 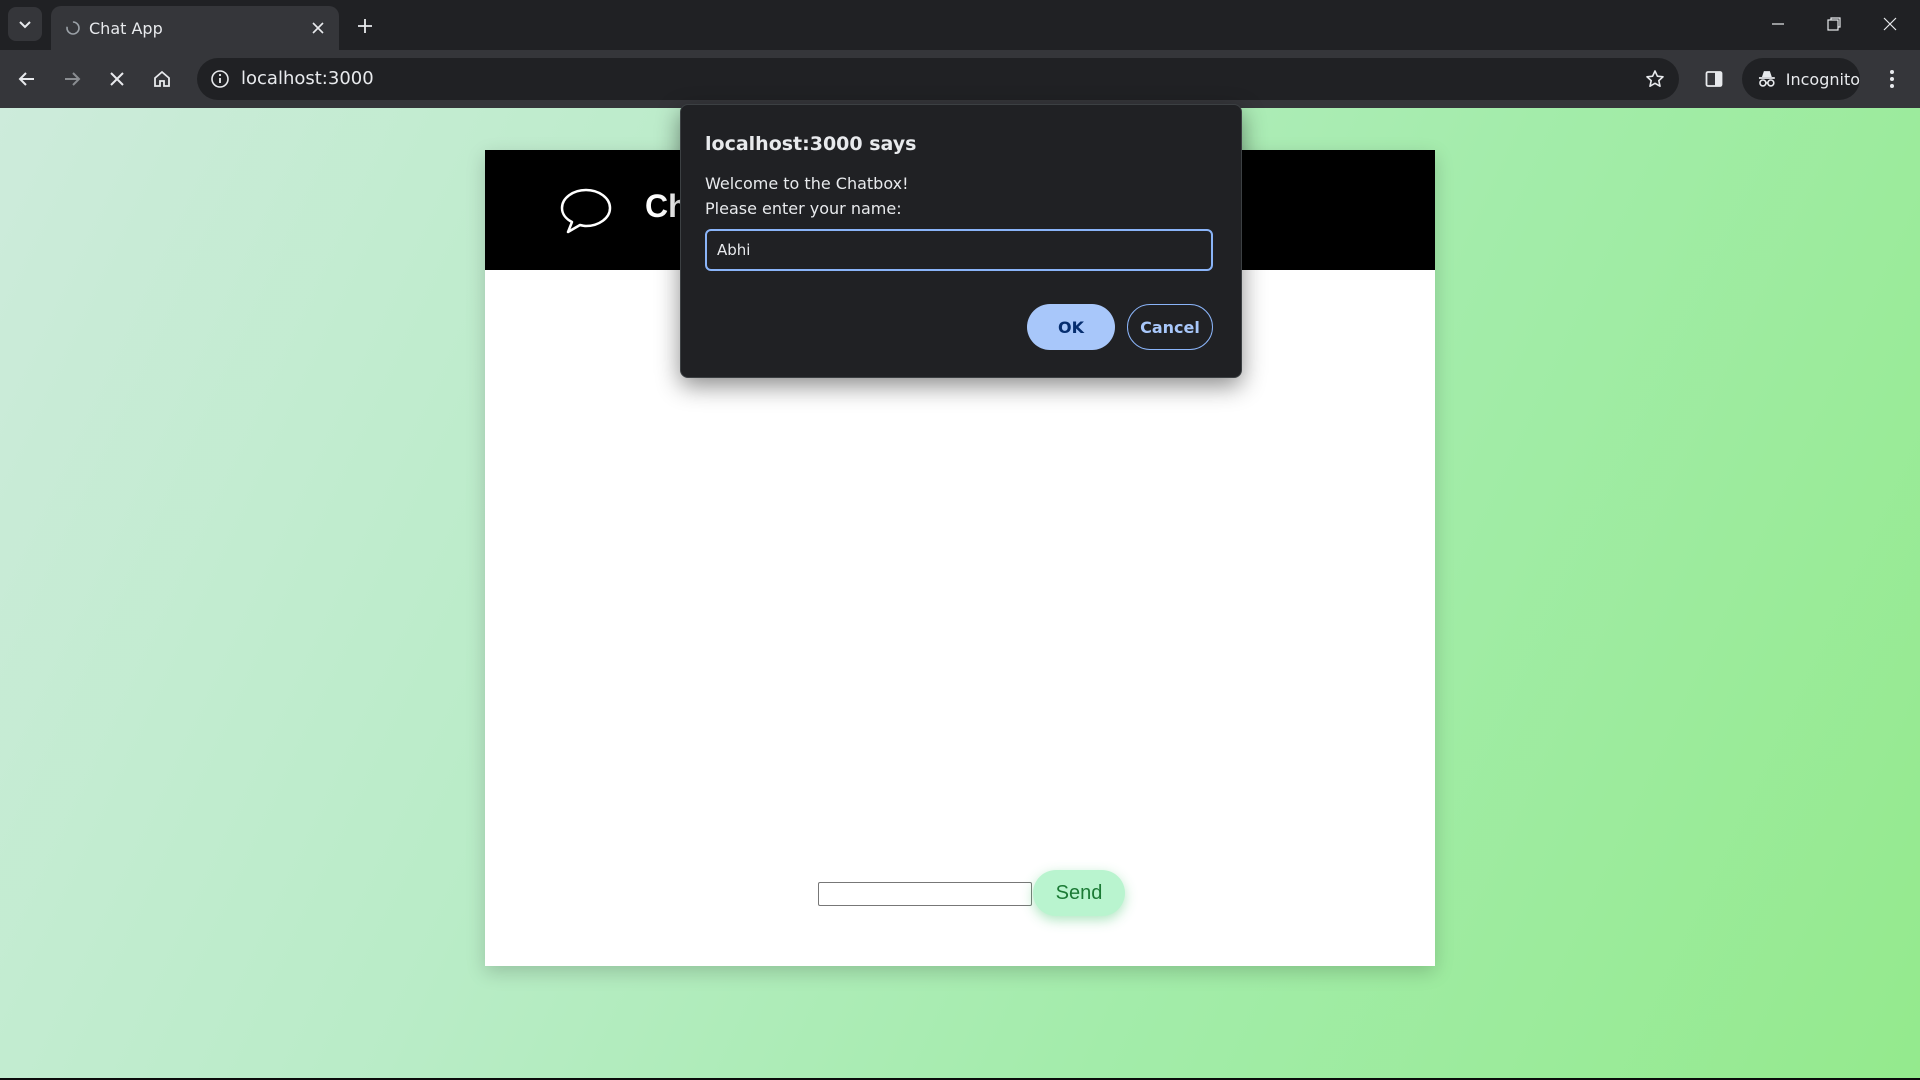 I want to click on more-vert-icon, so click(x=1892, y=79).